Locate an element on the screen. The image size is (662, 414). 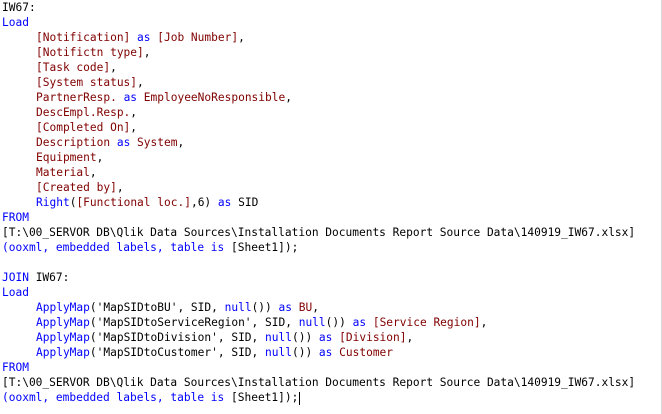
code-token: System is located at coordinates (157, 142).